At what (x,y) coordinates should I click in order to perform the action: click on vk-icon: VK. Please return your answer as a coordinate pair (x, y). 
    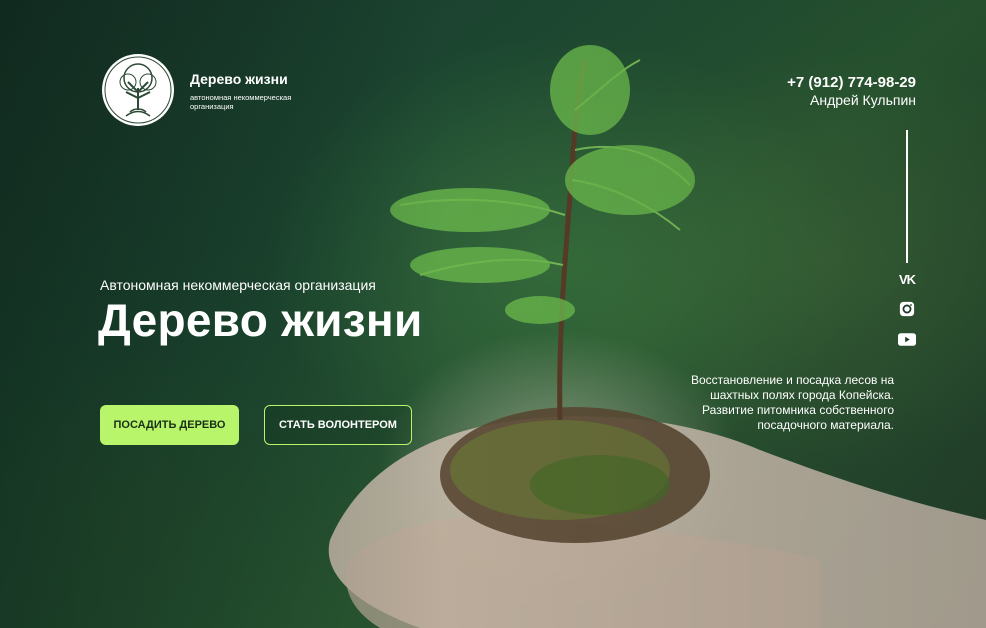
    Looking at the image, I should click on (907, 279).